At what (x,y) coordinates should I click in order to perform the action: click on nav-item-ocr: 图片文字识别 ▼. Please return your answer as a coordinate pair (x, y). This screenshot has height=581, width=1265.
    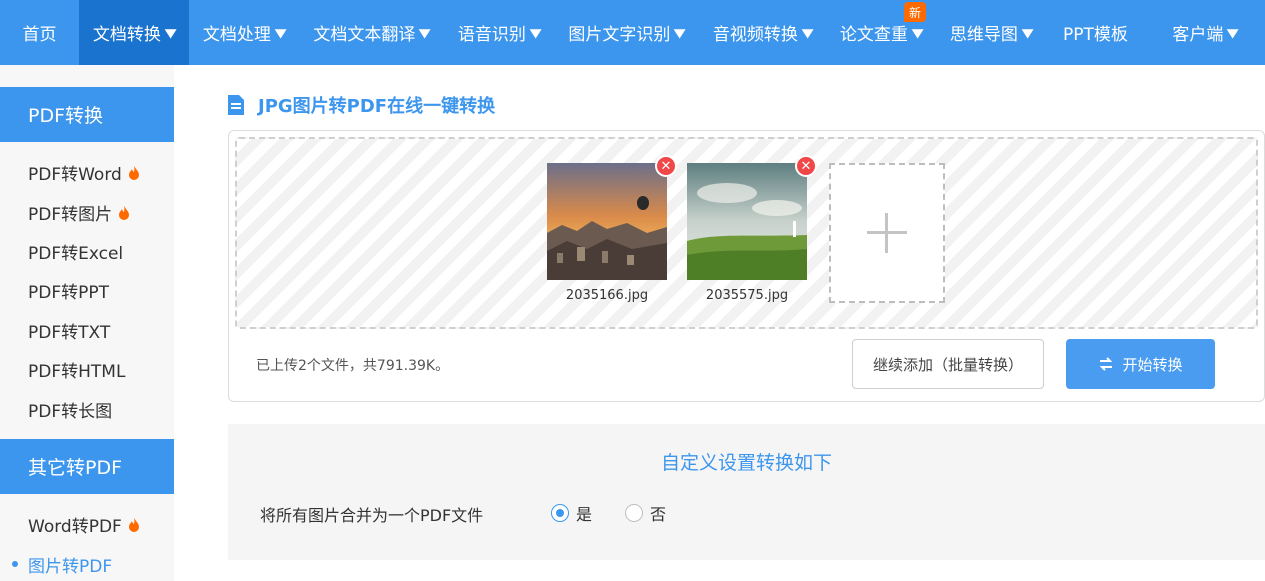
    Looking at the image, I should click on (626, 32).